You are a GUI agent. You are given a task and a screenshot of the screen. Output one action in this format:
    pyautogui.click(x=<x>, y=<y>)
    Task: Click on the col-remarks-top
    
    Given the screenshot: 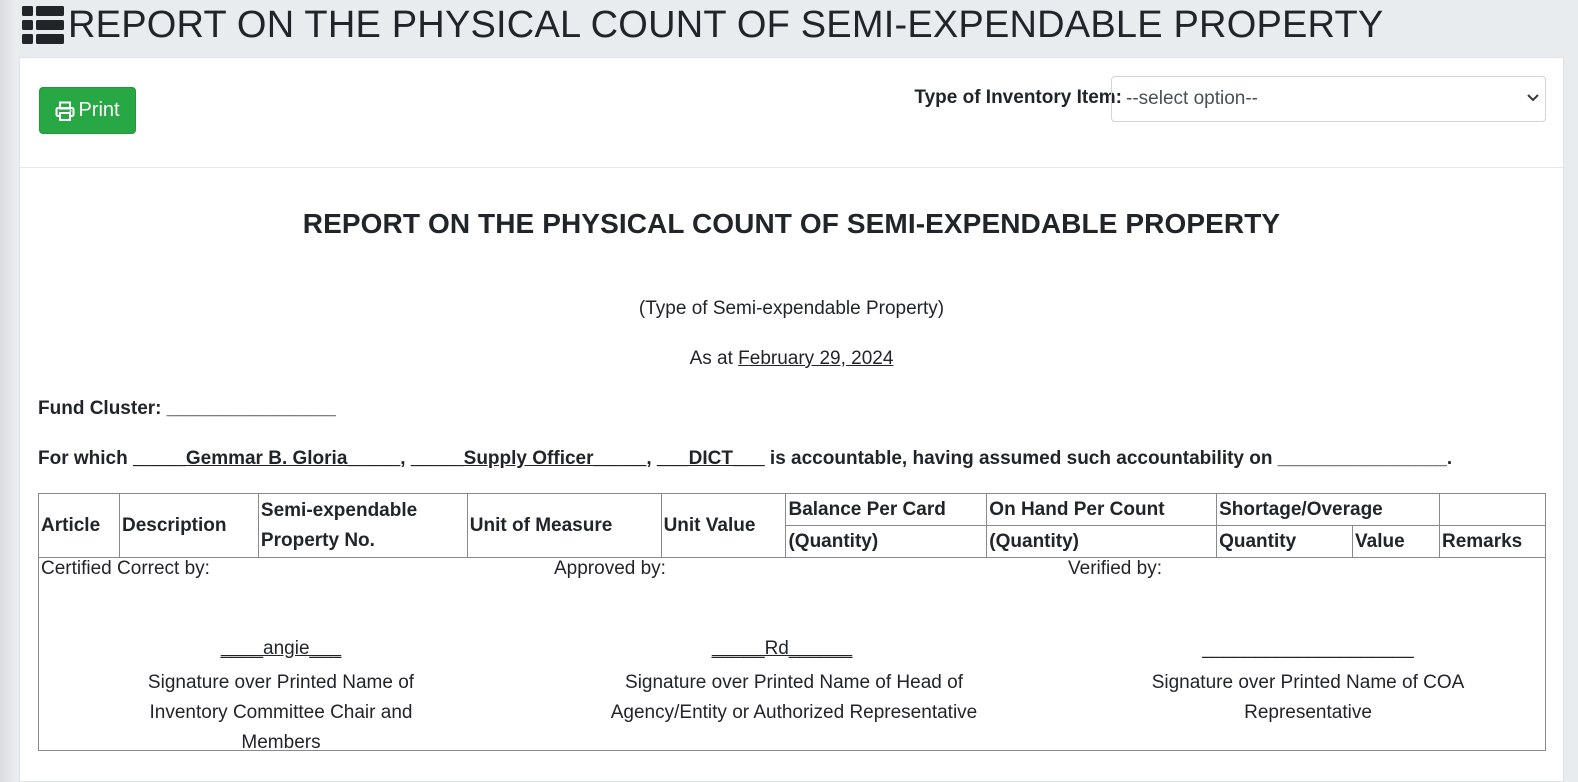 What is the action you would take?
    pyautogui.click(x=1492, y=509)
    